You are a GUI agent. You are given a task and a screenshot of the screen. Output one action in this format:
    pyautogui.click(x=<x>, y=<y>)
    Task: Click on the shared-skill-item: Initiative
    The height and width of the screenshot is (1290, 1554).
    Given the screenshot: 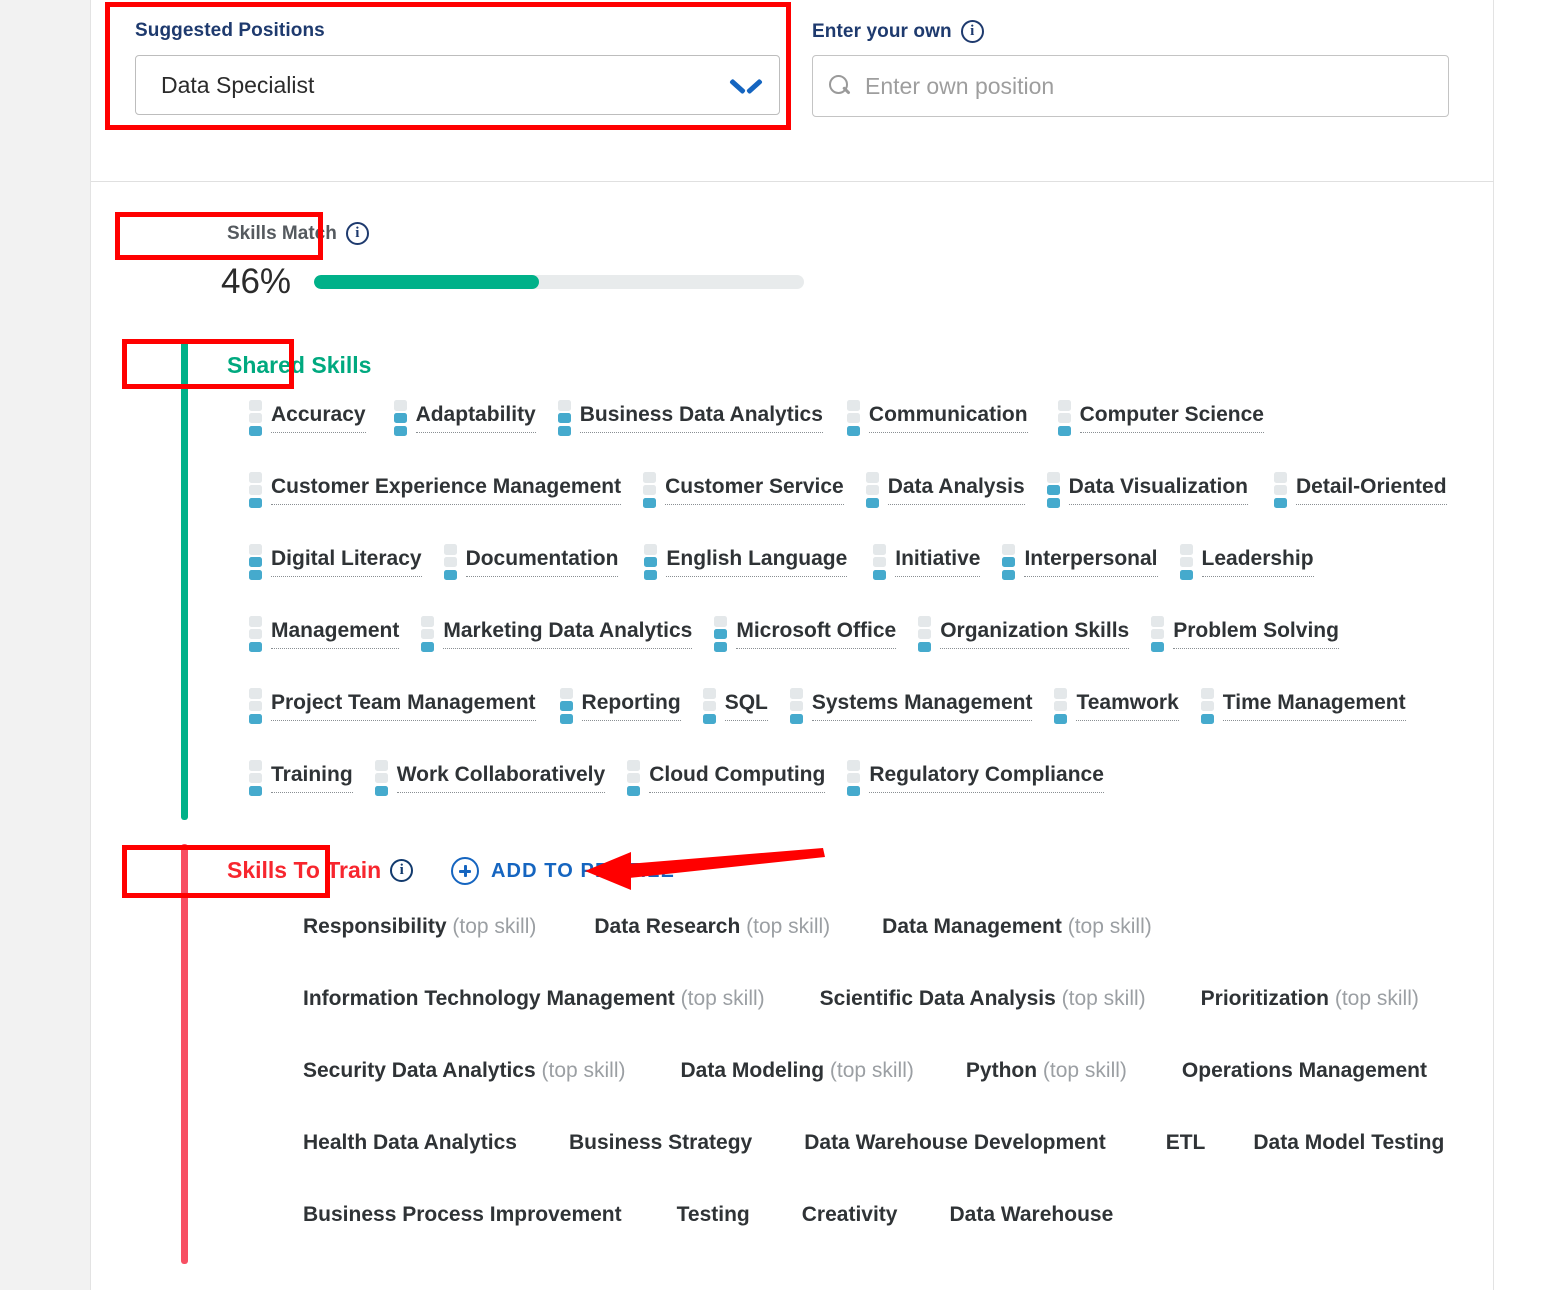 What is the action you would take?
    pyautogui.click(x=927, y=562)
    